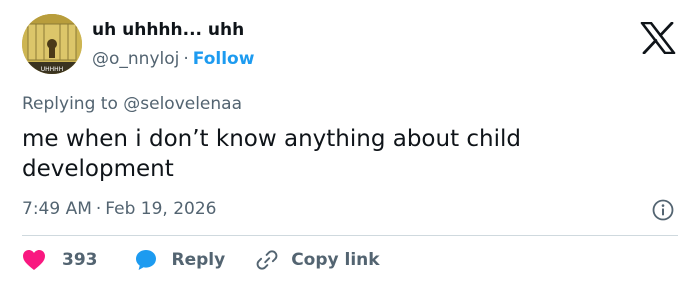  What do you see at coordinates (60, 260) in the screenshot?
I see `like-button: 393` at bounding box center [60, 260].